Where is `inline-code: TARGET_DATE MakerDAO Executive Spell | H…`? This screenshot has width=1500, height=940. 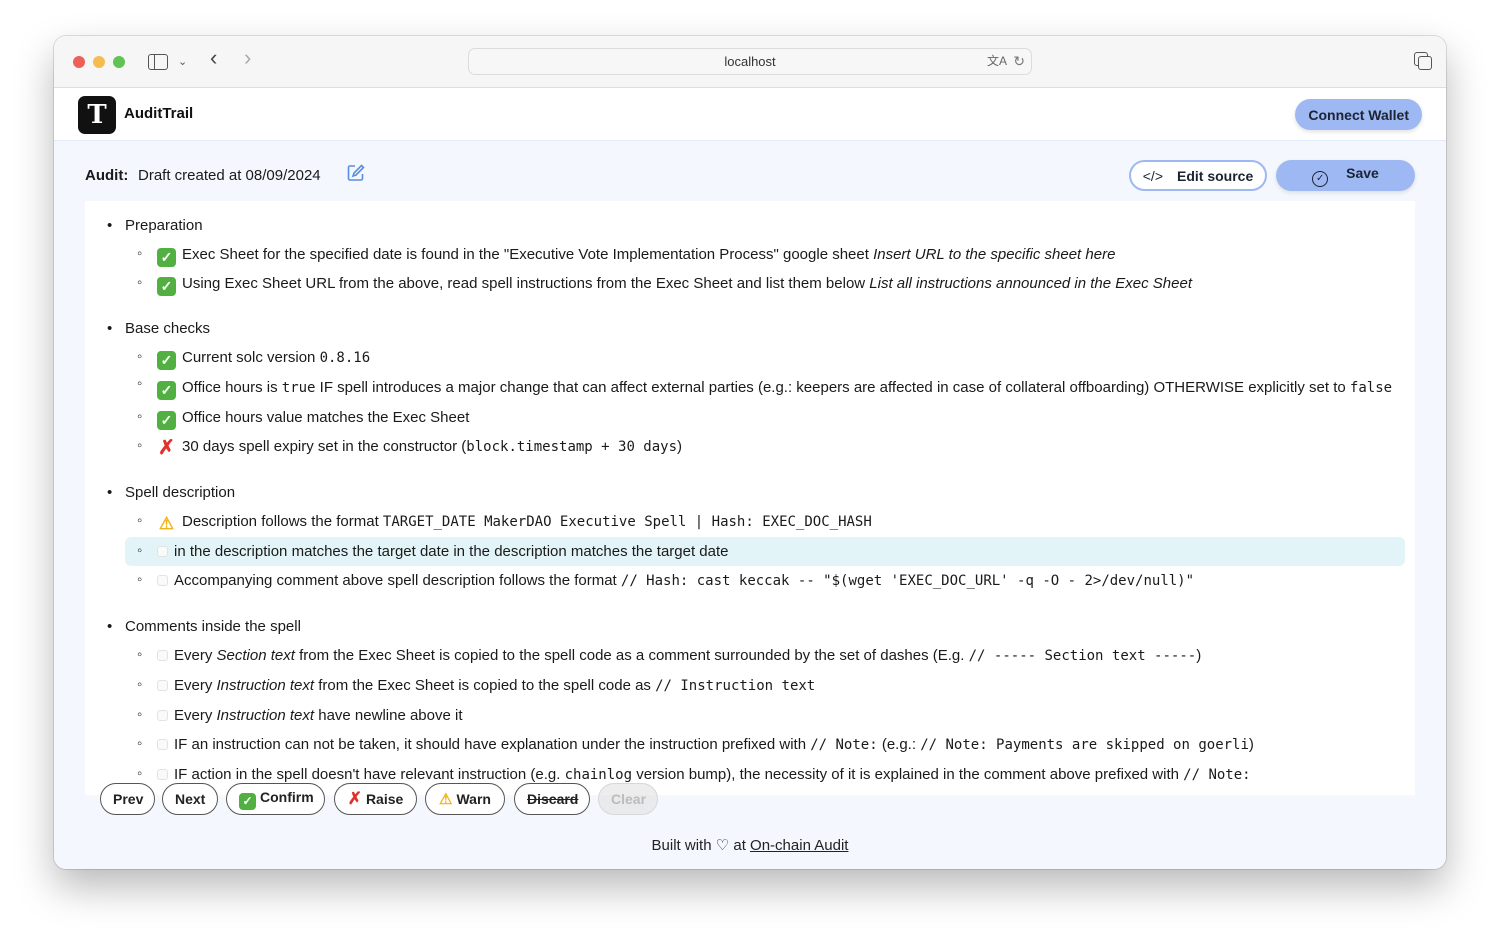 inline-code: TARGET_DATE MakerDAO Executive Spell | H… is located at coordinates (627, 522).